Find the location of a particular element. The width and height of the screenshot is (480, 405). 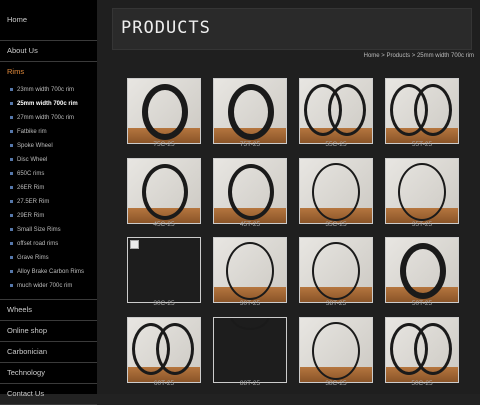

product-label: 50T-25 is located at coordinates (422, 303).